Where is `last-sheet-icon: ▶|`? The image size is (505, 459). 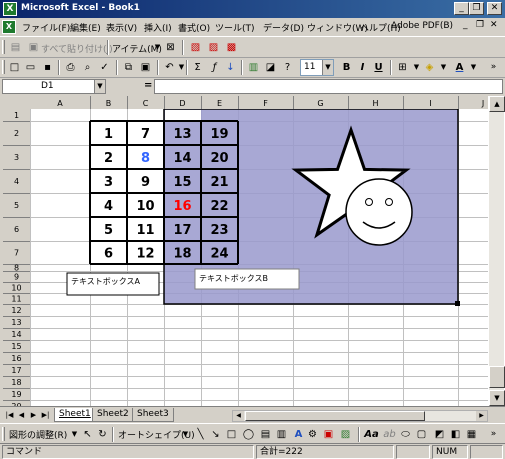
last-sheet-icon: ▶| is located at coordinates (45, 415).